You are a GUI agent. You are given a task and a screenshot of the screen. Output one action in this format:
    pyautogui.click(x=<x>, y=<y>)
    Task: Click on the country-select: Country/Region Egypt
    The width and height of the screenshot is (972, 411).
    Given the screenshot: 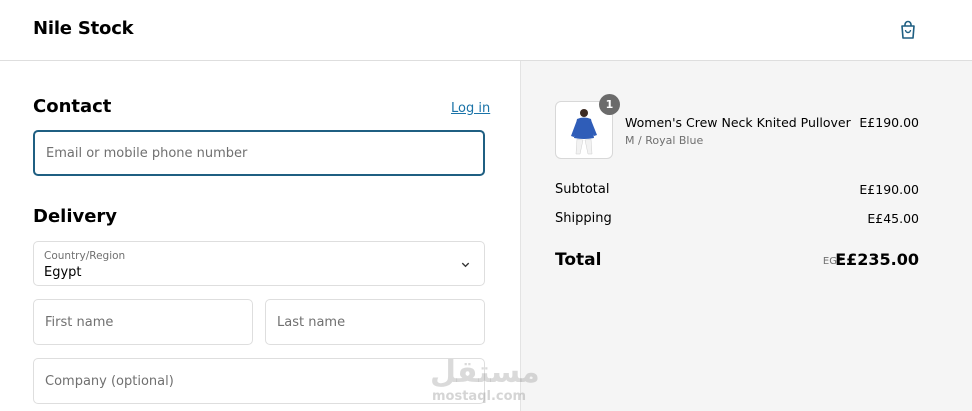 What is the action you would take?
    pyautogui.click(x=259, y=263)
    